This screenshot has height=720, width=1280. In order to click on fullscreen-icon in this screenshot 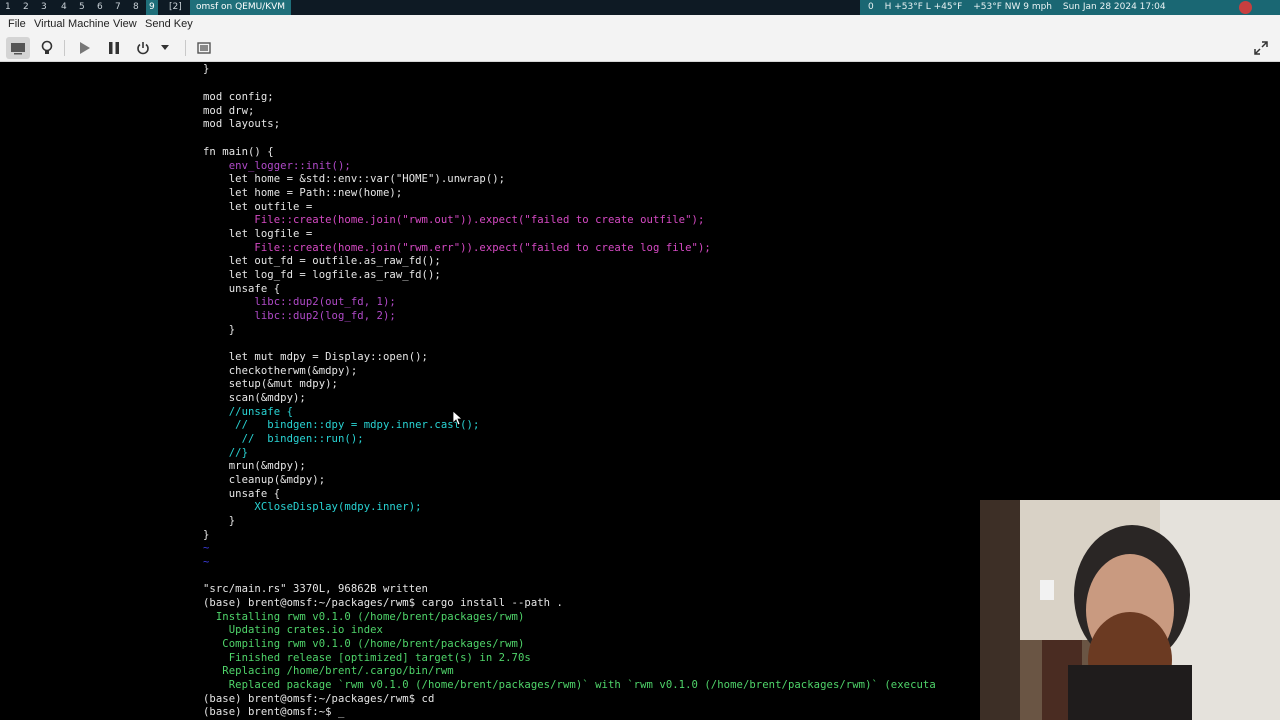, I will do `click(1261, 48)`.